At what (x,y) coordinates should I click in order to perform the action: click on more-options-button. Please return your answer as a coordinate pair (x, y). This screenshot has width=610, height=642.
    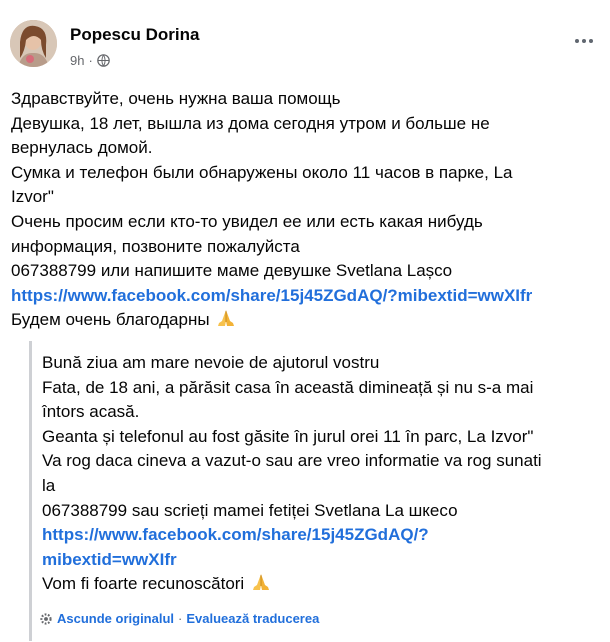
    Looking at the image, I should click on (584, 41).